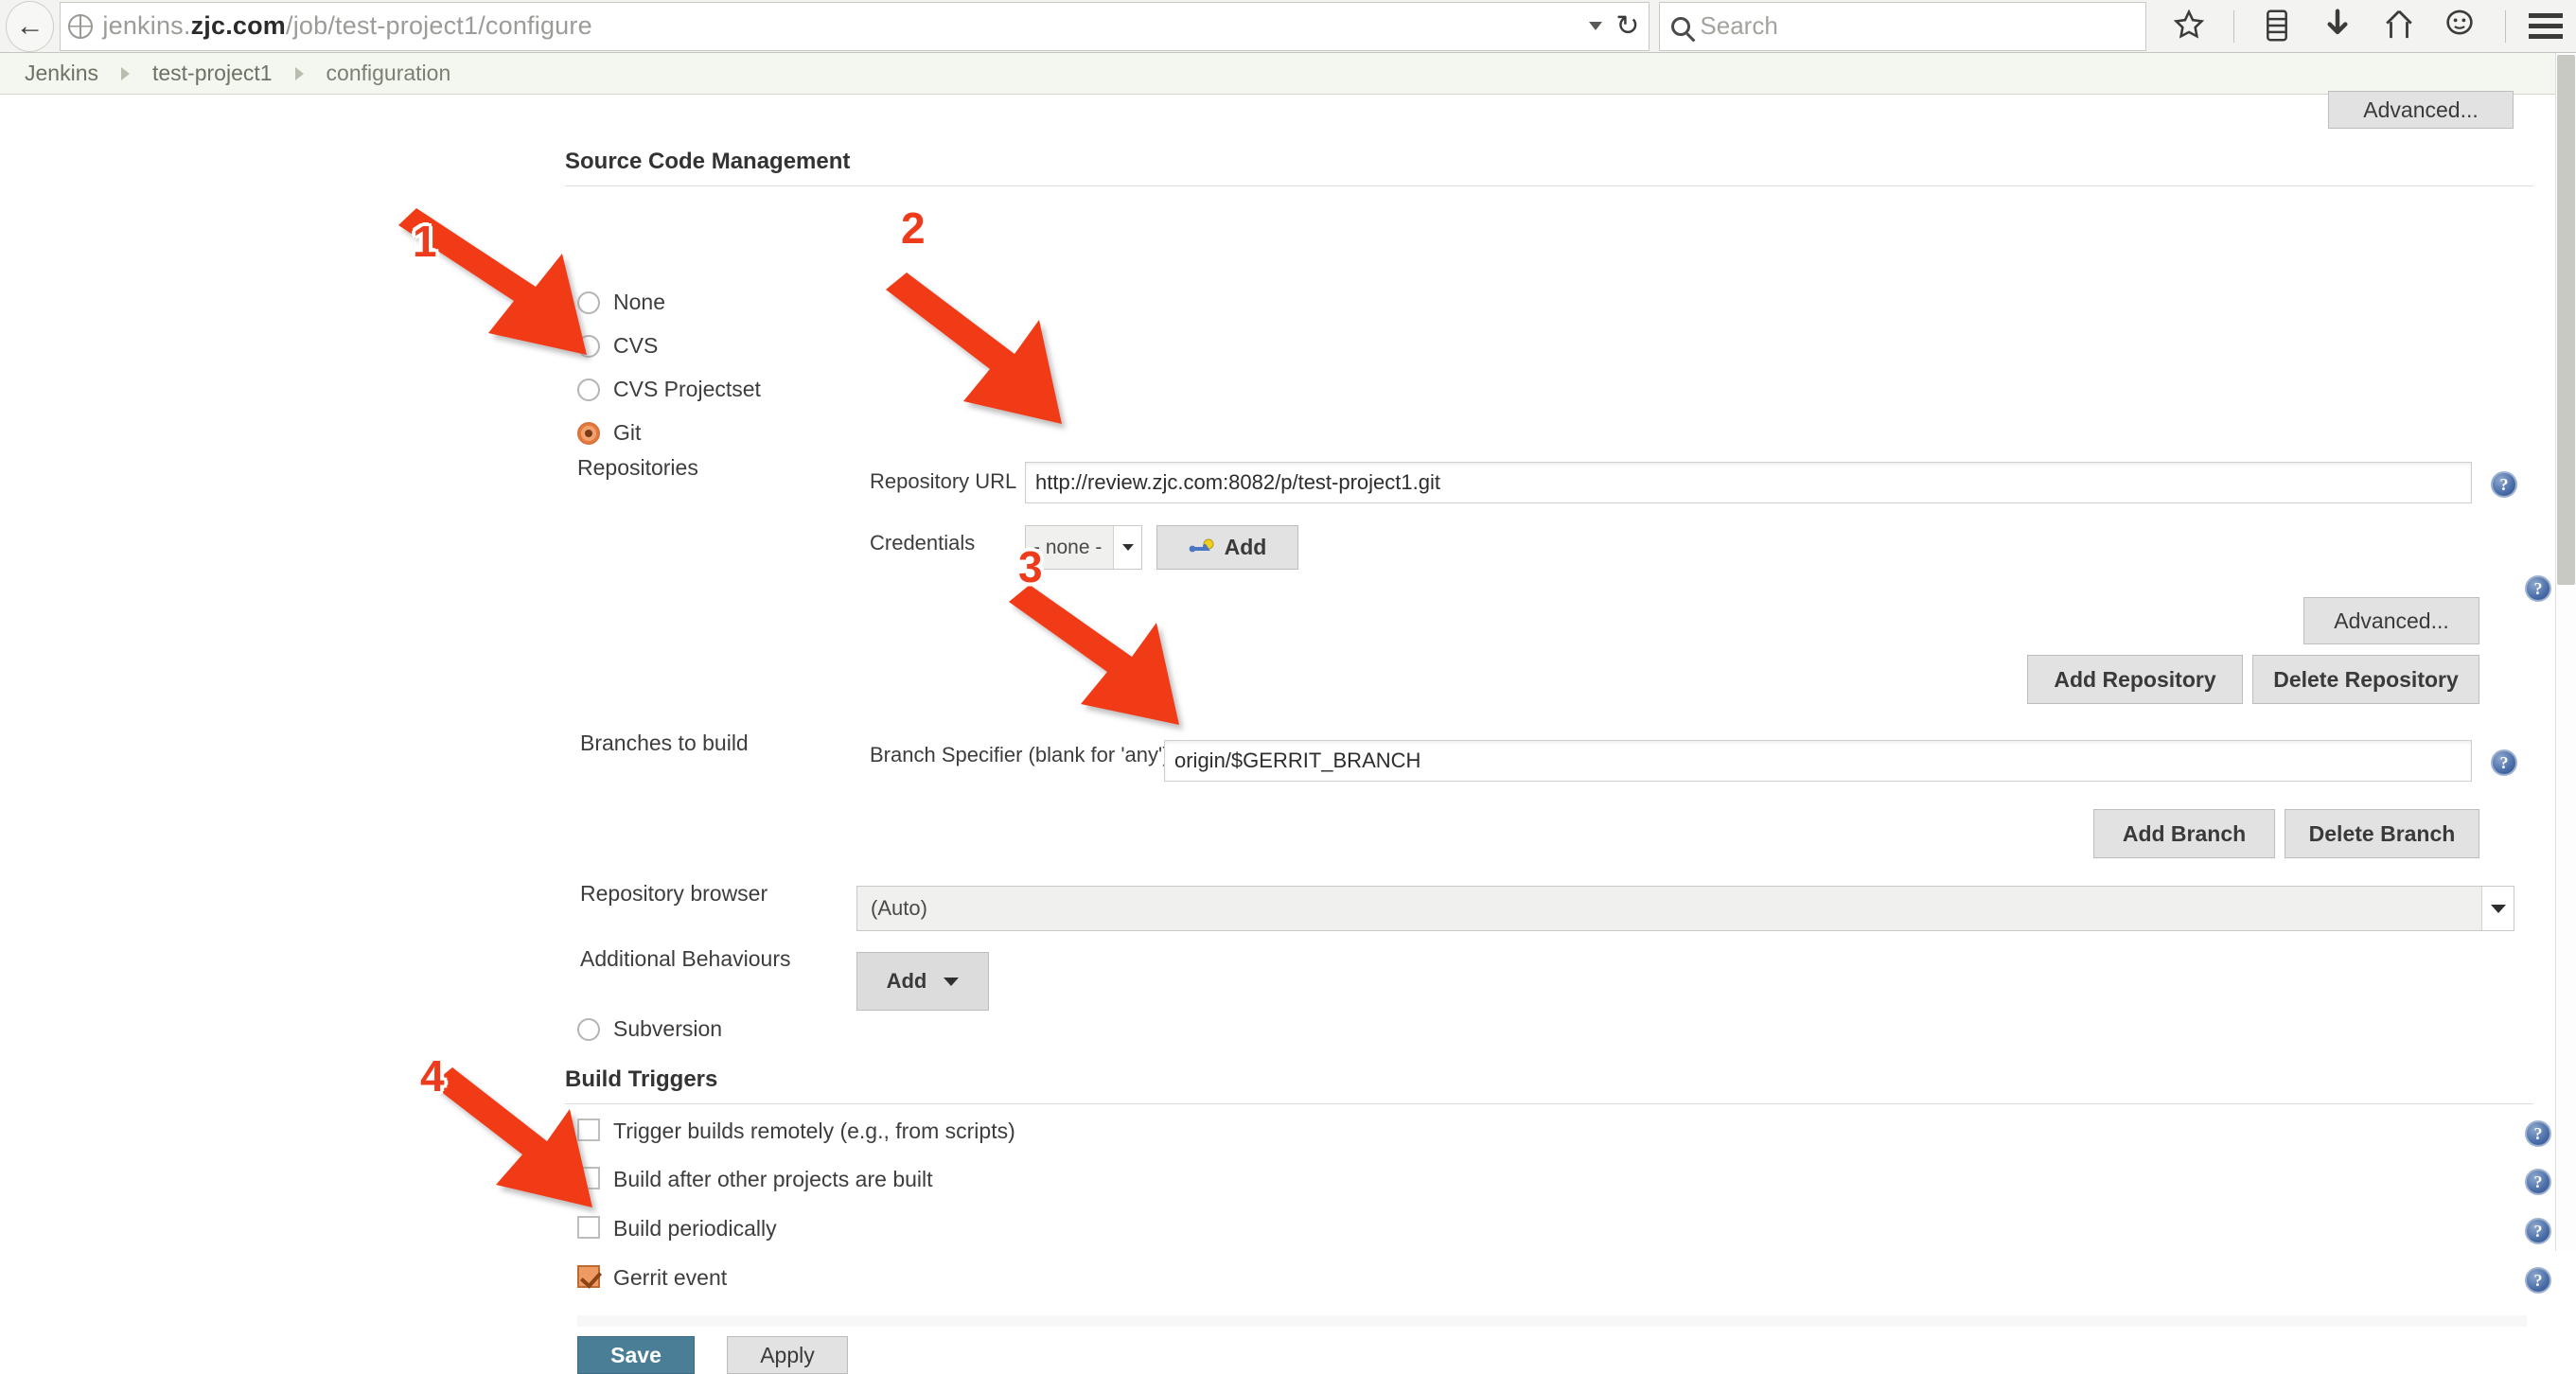  I want to click on back-arrow-icon: ←, so click(30, 26).